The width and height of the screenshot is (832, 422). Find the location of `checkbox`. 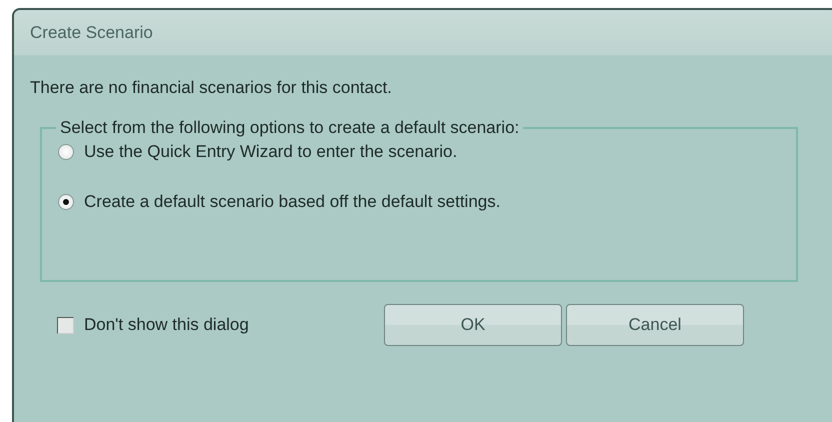

checkbox is located at coordinates (65, 325).